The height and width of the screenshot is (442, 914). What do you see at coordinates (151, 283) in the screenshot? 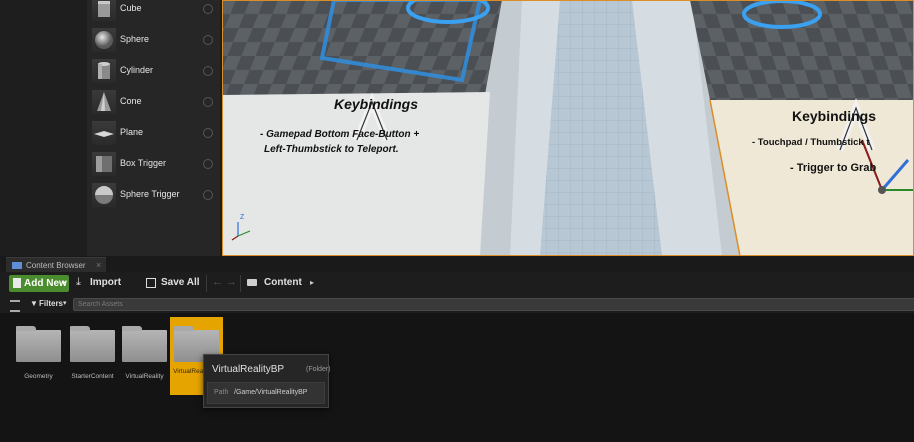
I see `save-icon` at bounding box center [151, 283].